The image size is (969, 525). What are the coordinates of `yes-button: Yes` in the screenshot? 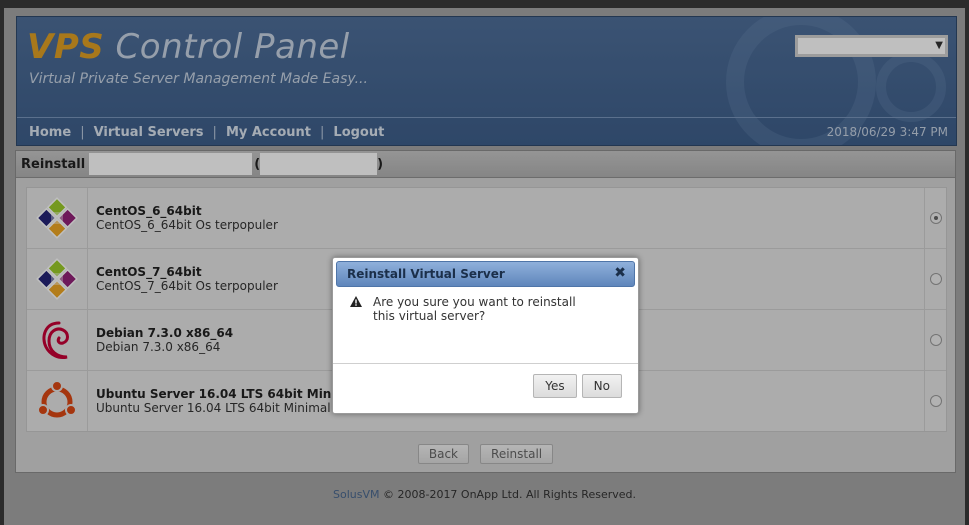 It's located at (555, 386).